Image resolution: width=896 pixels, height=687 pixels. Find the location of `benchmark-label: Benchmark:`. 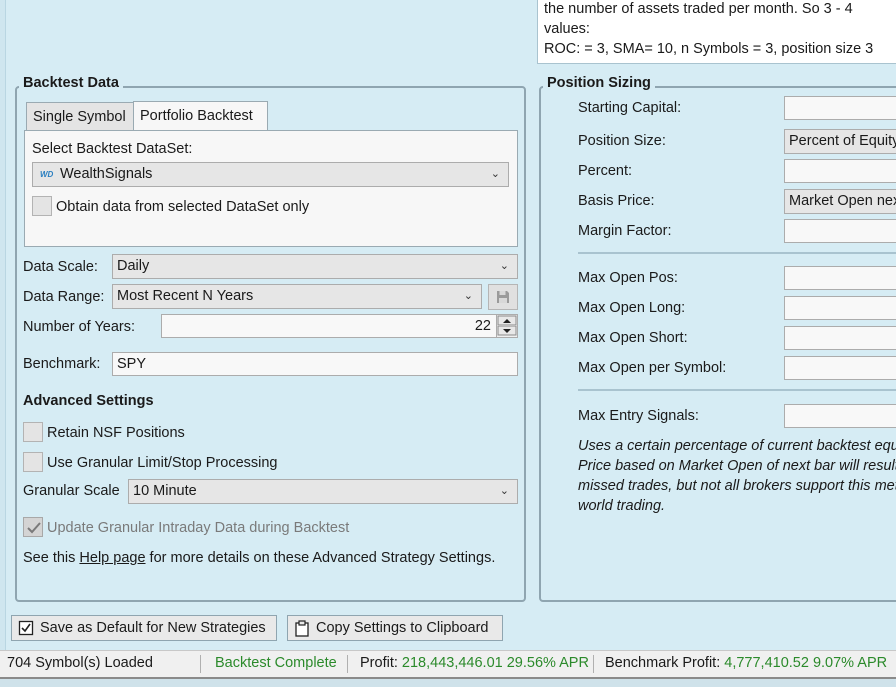

benchmark-label: Benchmark: is located at coordinates (62, 364).